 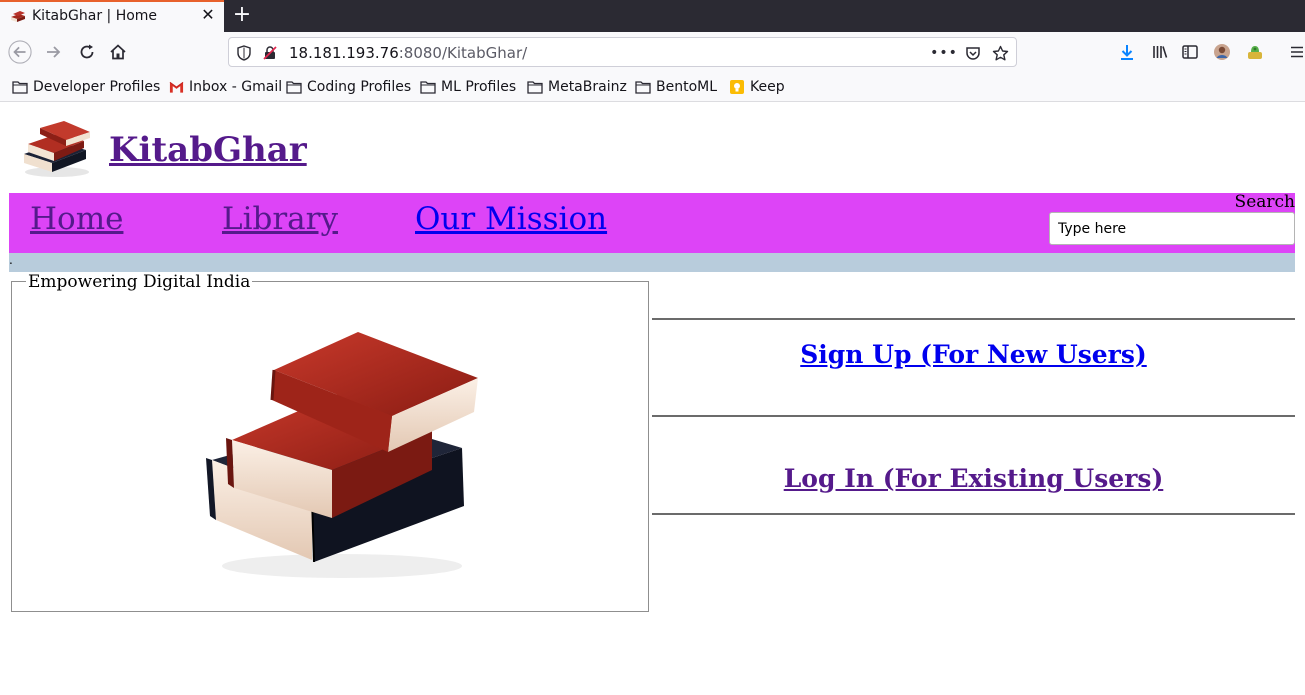 What do you see at coordinates (57, 149) in the screenshot?
I see `books-logo-icon` at bounding box center [57, 149].